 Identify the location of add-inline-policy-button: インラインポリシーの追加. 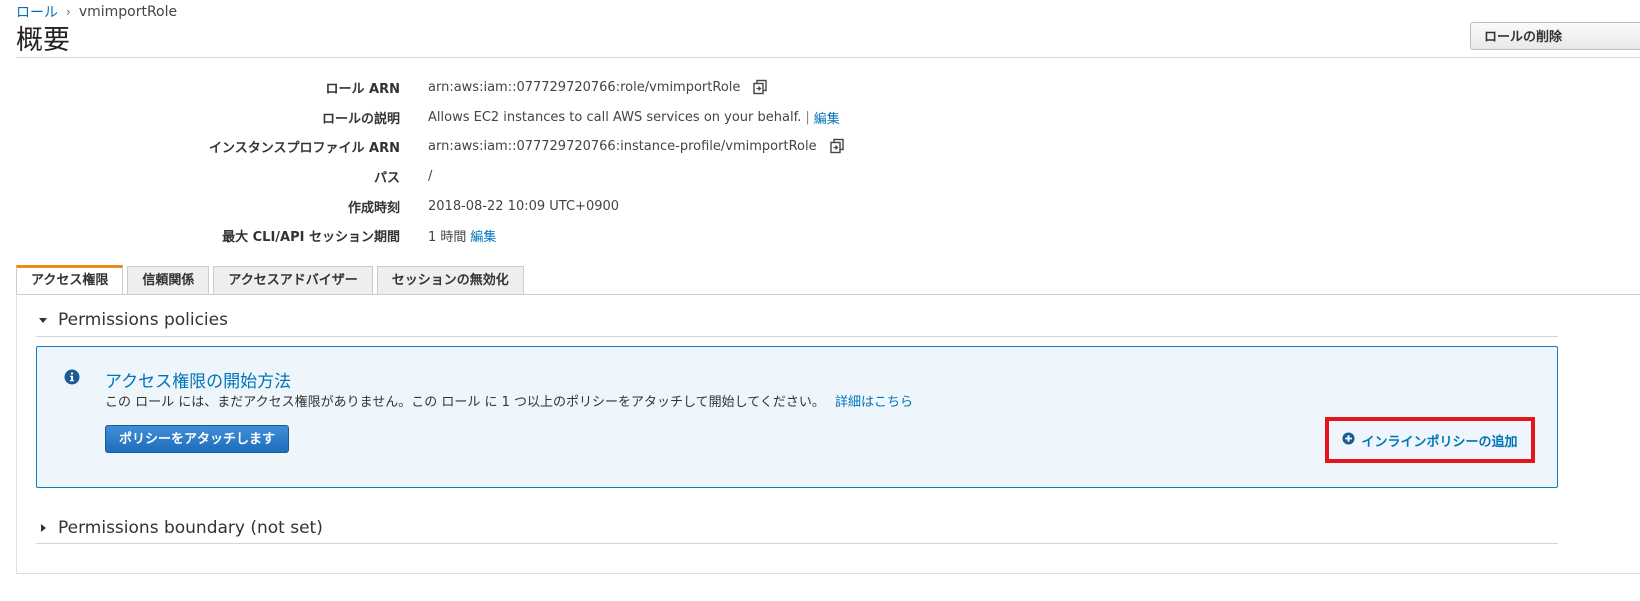
(1430, 440).